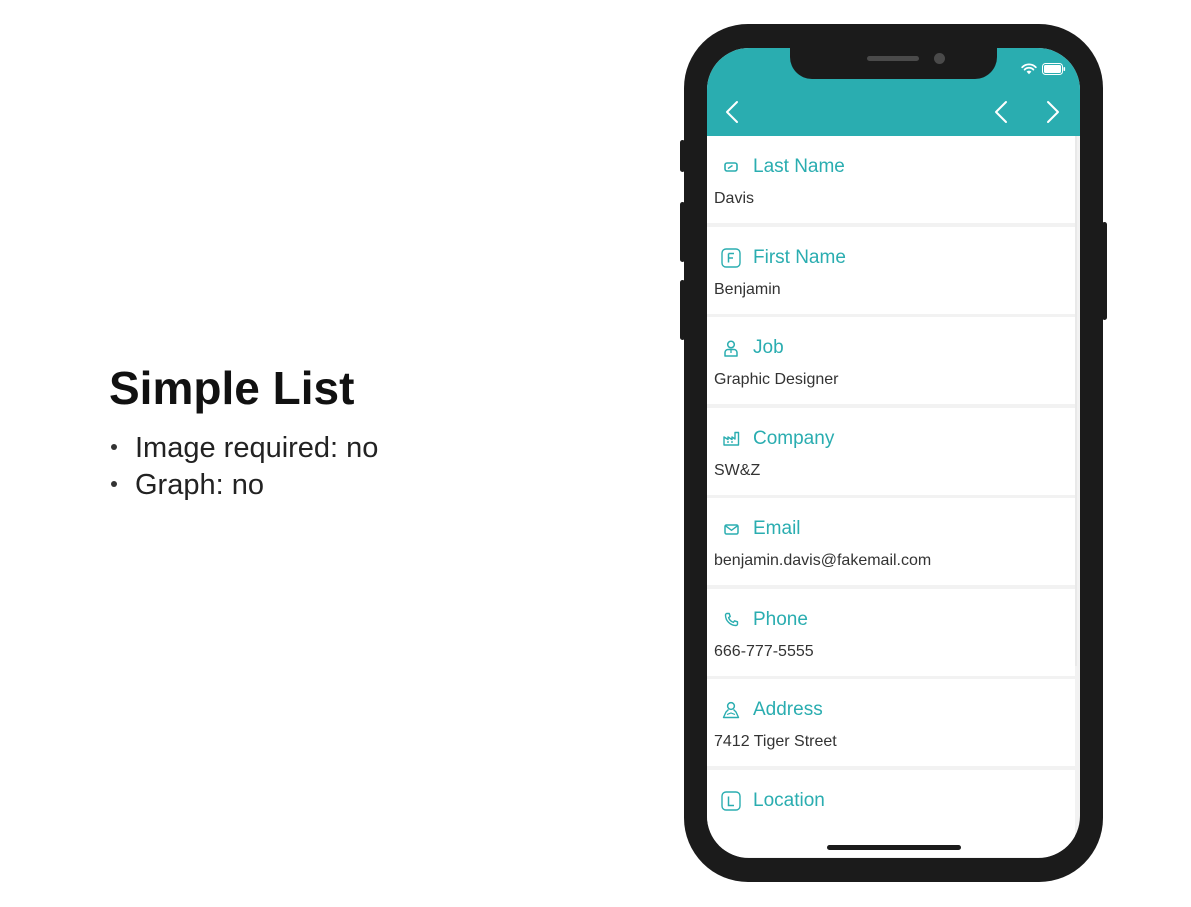  Describe the element at coordinates (731, 800) in the screenshot. I see `letter-l-icon` at that location.